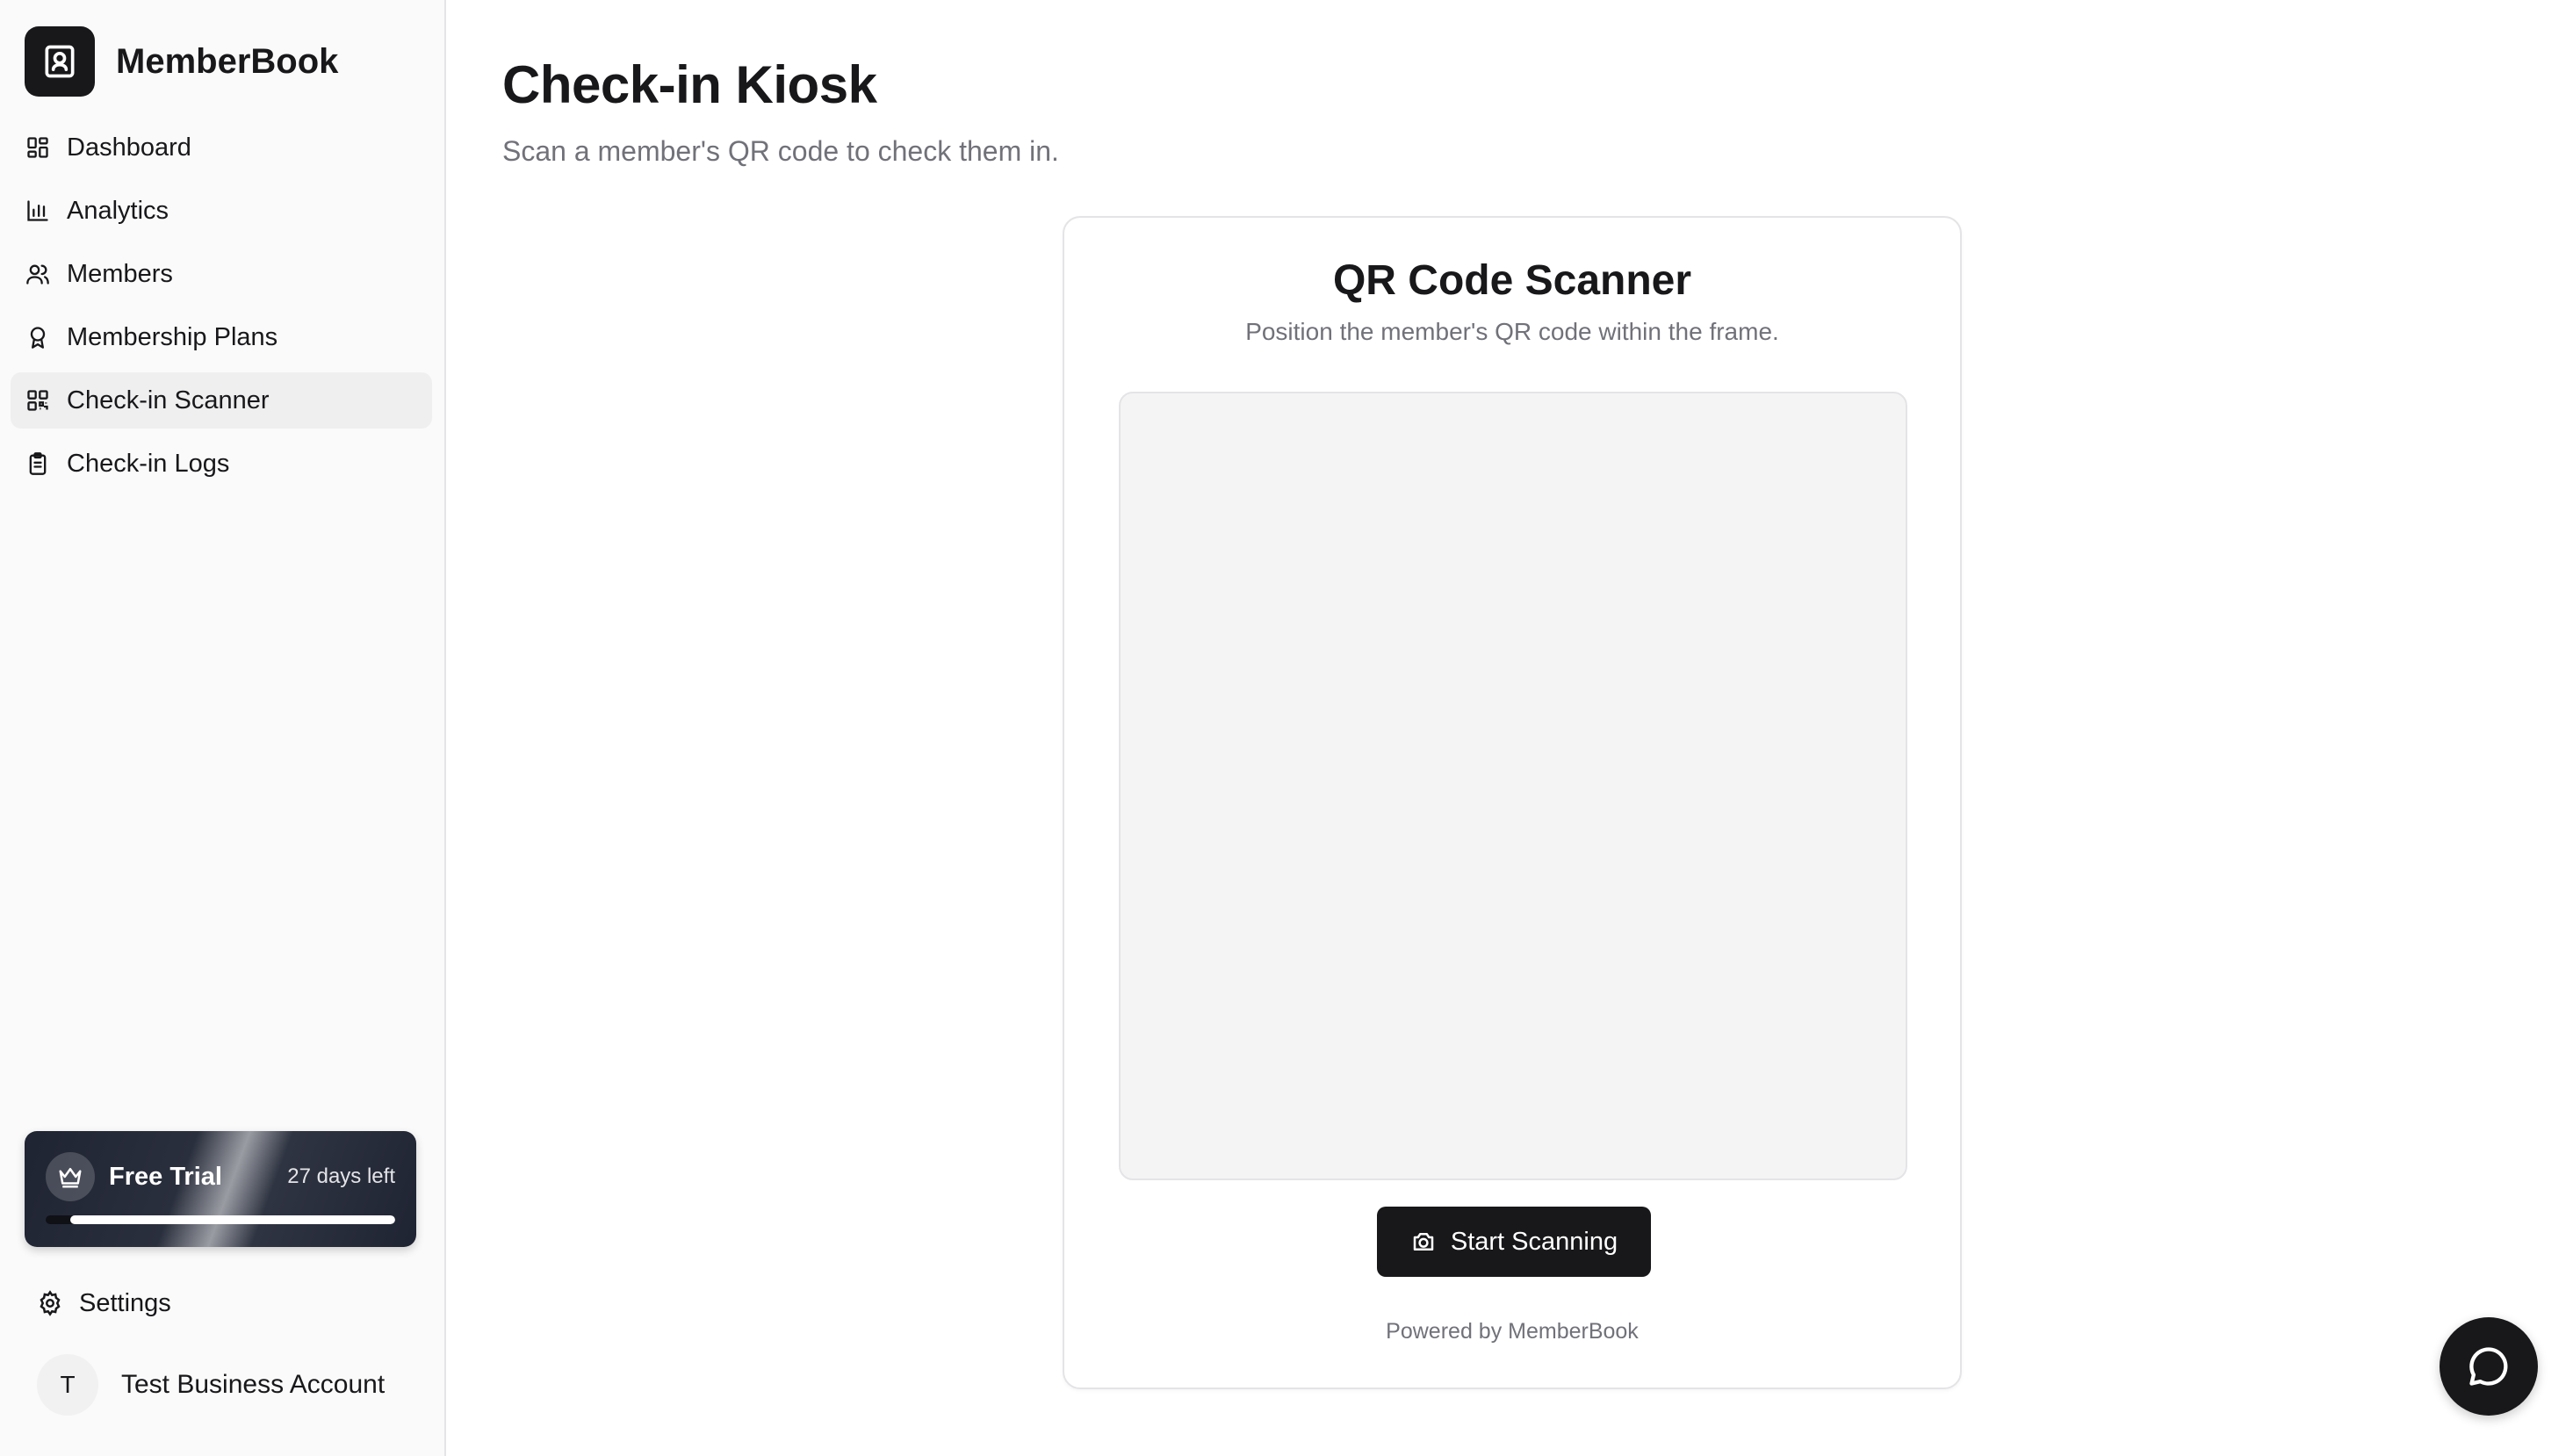  What do you see at coordinates (38, 211) in the screenshot?
I see `bar-chart-icon` at bounding box center [38, 211].